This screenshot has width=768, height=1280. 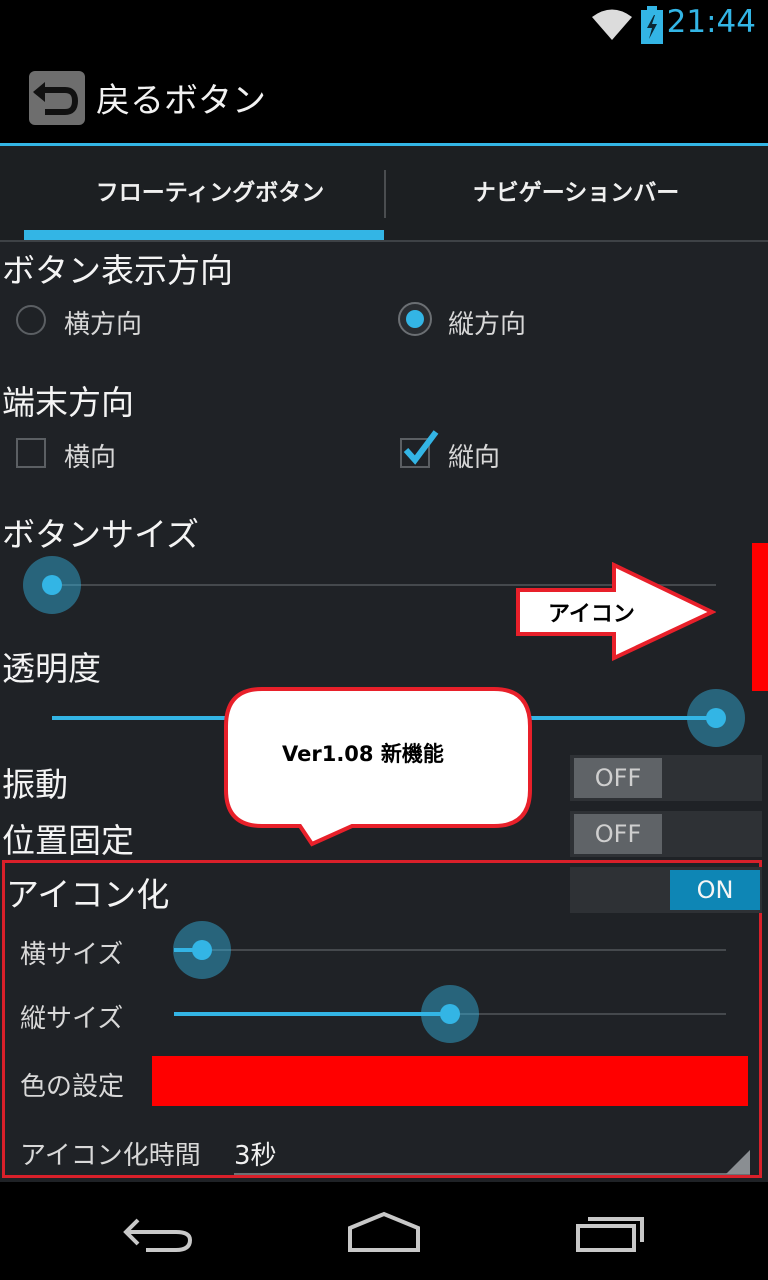 What do you see at coordinates (738, 1162) in the screenshot?
I see `spinner-corner-icon` at bounding box center [738, 1162].